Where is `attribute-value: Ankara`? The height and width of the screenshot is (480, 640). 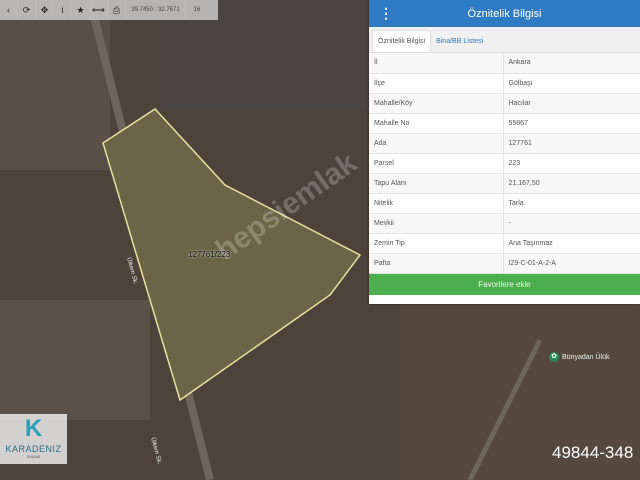 attribute-value: Ankara is located at coordinates (571, 63).